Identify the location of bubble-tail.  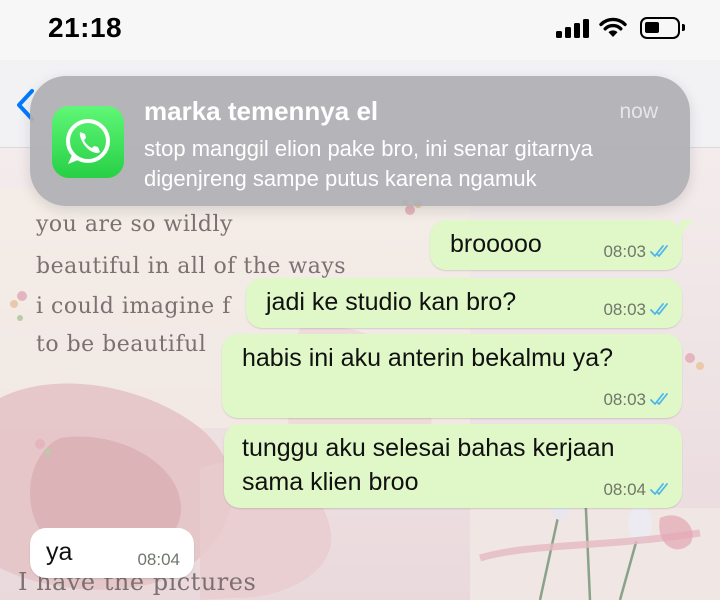
(687, 229).